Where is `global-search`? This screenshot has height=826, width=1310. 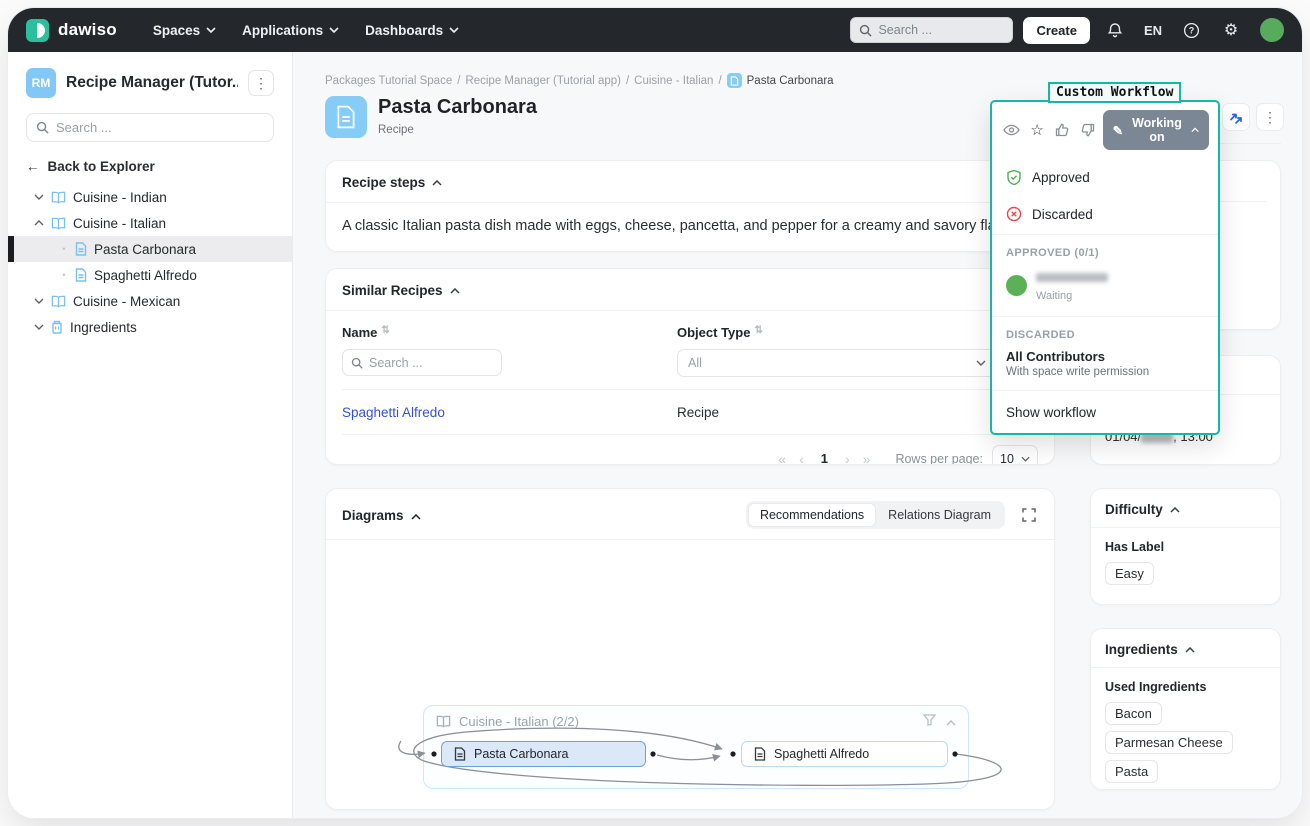 global-search is located at coordinates (932, 30).